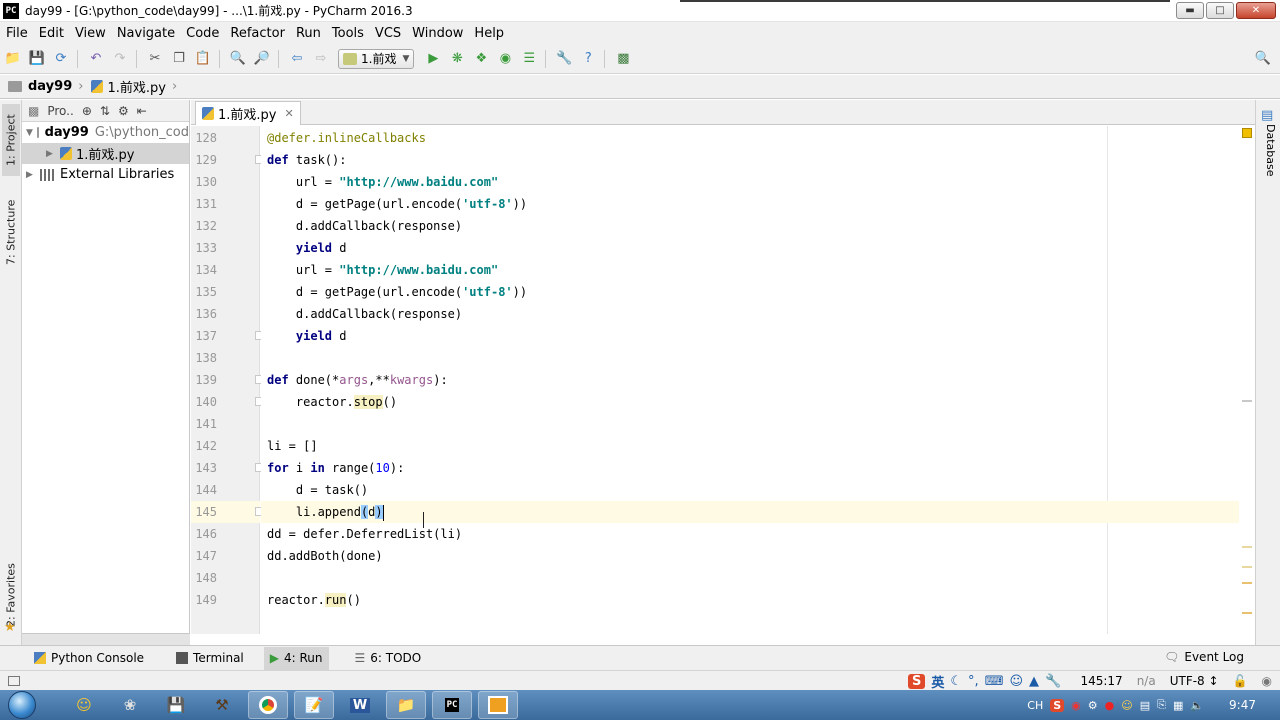 The width and height of the screenshot is (1280, 720). I want to click on code-line: for i in range(10):, so click(335, 468).